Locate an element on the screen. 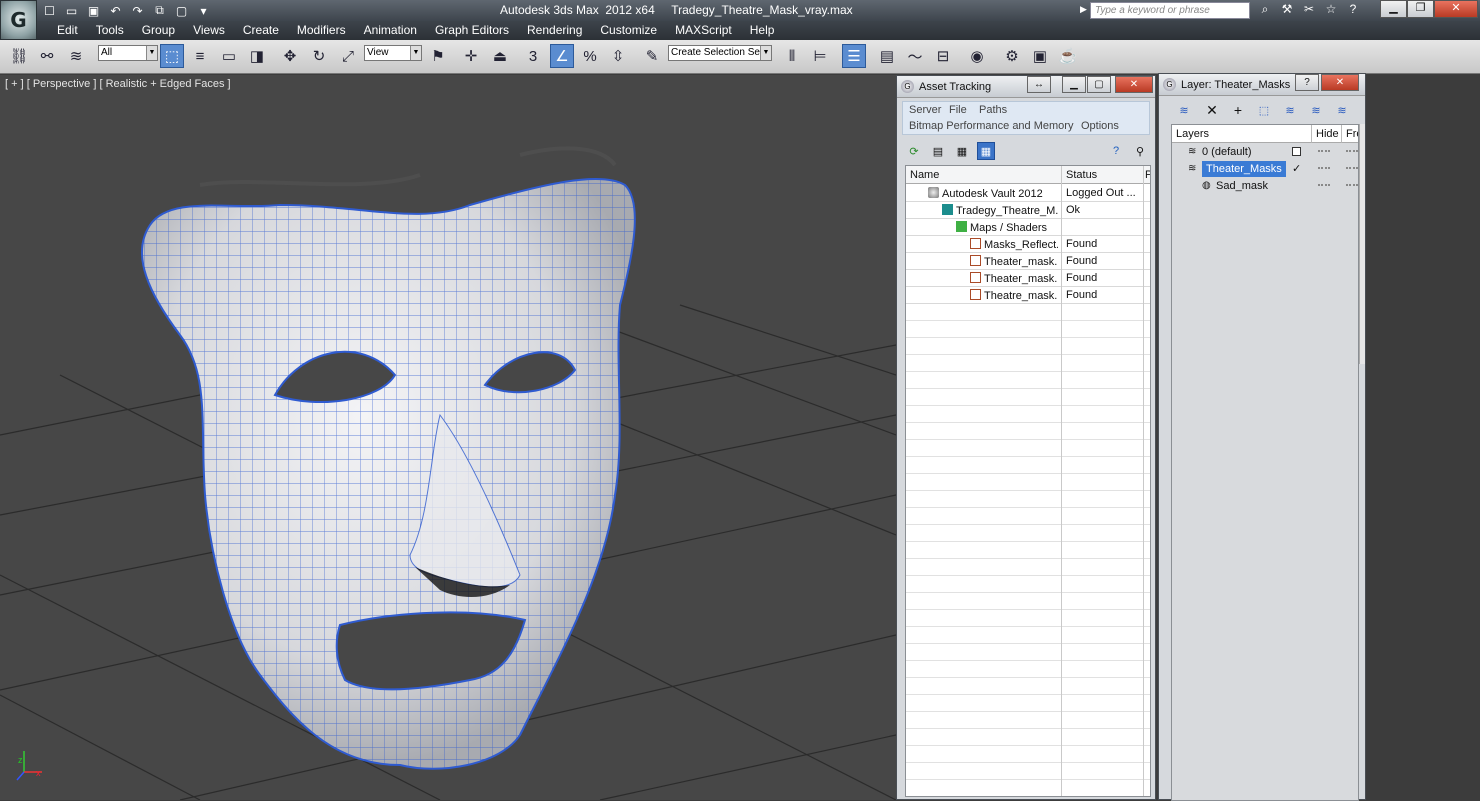 The width and height of the screenshot is (1480, 801). undo-icon: ↶ is located at coordinates (115, 10).